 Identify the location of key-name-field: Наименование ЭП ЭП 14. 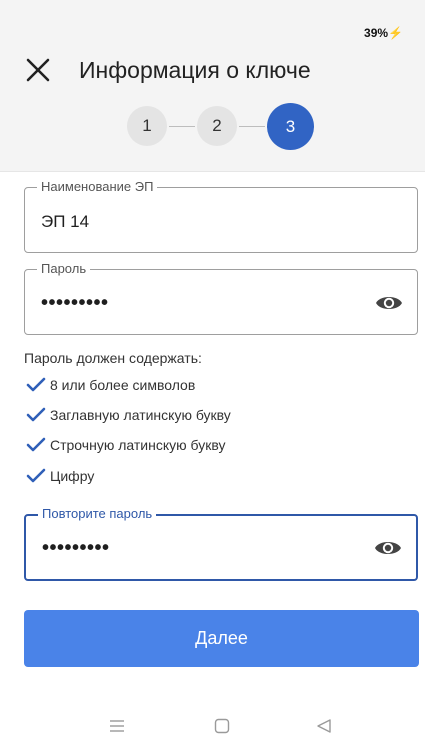
(221, 216).